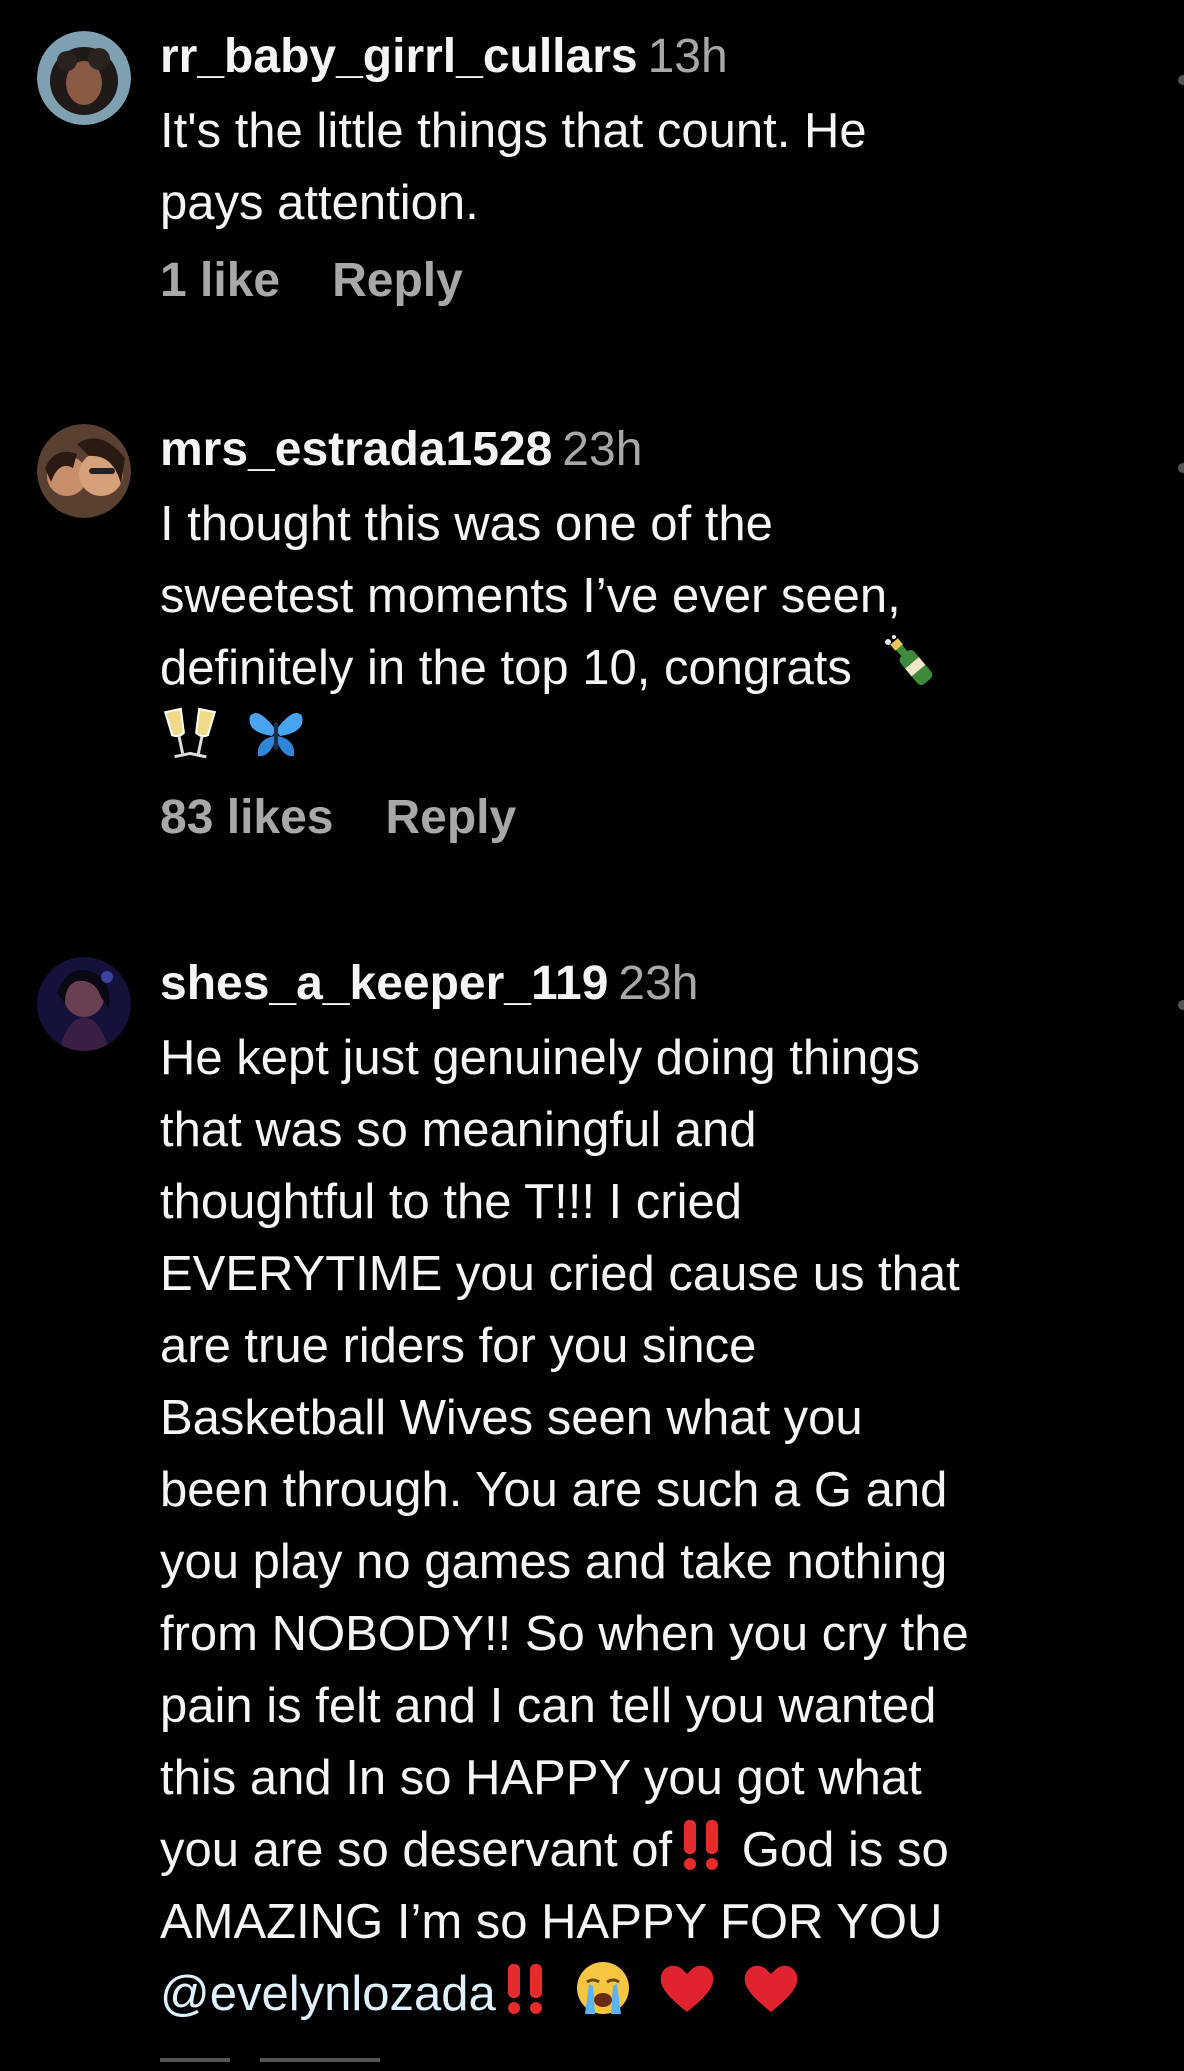 This screenshot has height=2071, width=1184. I want to click on comment-line: you are so deservant of God is so, so click(660, 1850).